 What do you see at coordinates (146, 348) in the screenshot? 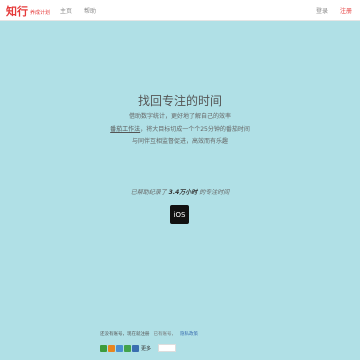
I see `share-more-label: 更多` at bounding box center [146, 348].